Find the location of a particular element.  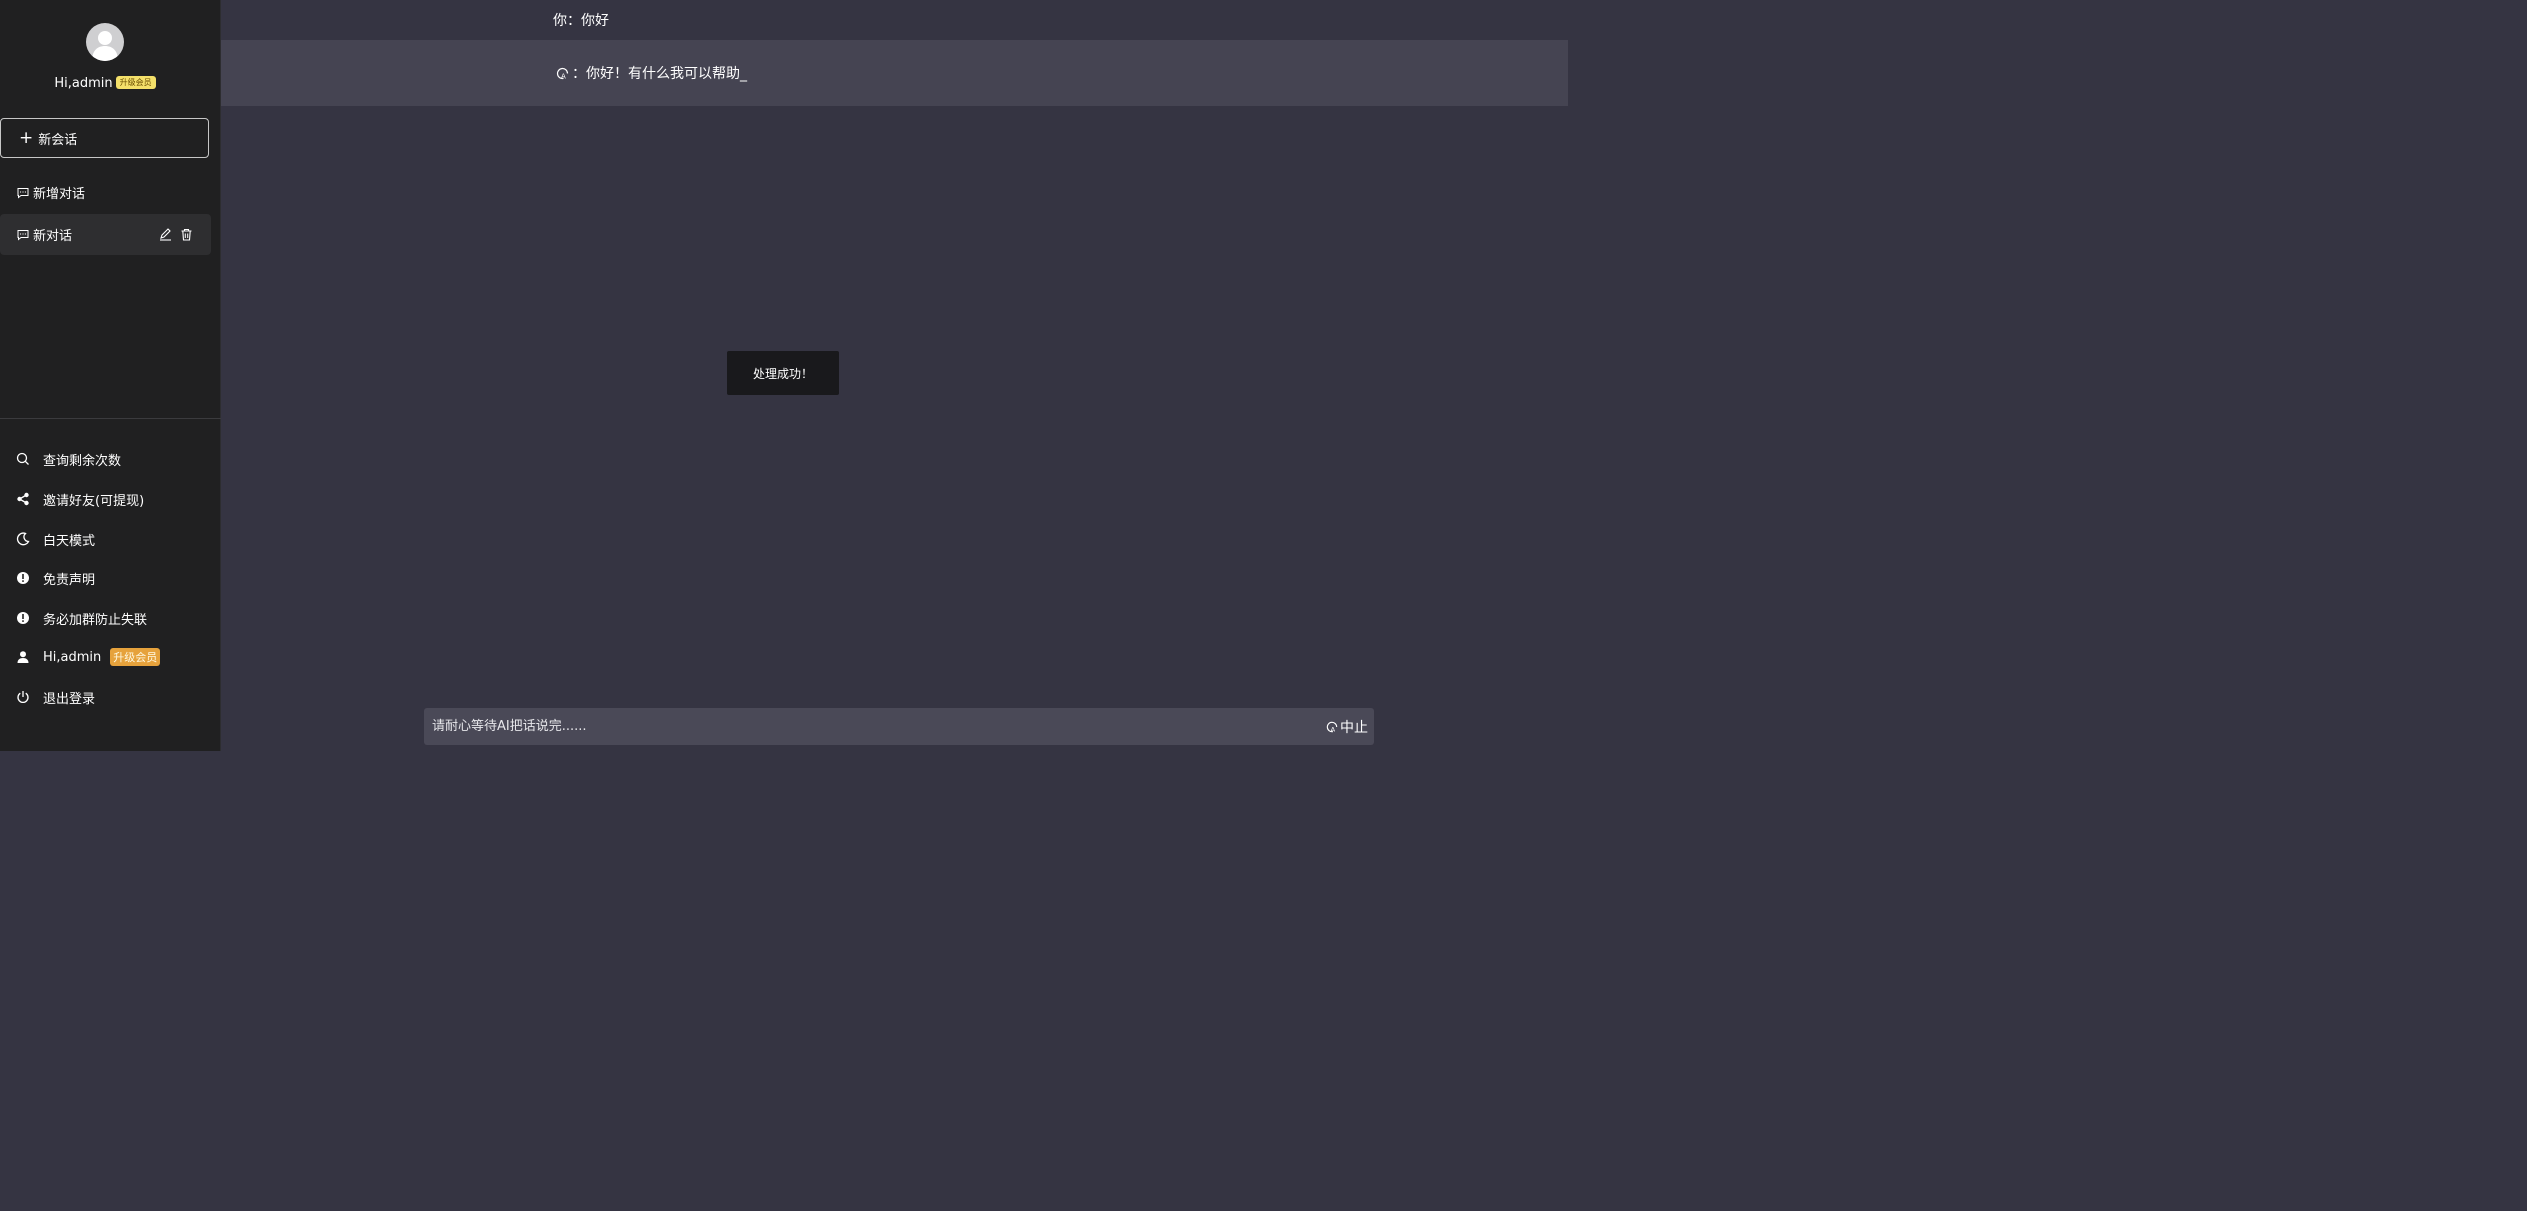

menu-logout: 退出登录 is located at coordinates (110, 697).